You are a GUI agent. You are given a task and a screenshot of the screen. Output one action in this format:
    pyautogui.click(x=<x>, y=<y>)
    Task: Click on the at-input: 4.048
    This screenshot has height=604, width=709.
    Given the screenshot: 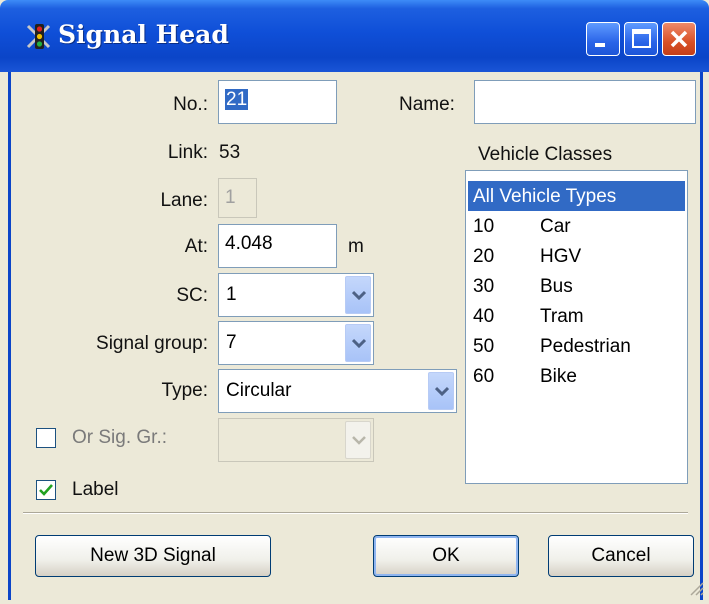 What is the action you would take?
    pyautogui.click(x=277, y=246)
    